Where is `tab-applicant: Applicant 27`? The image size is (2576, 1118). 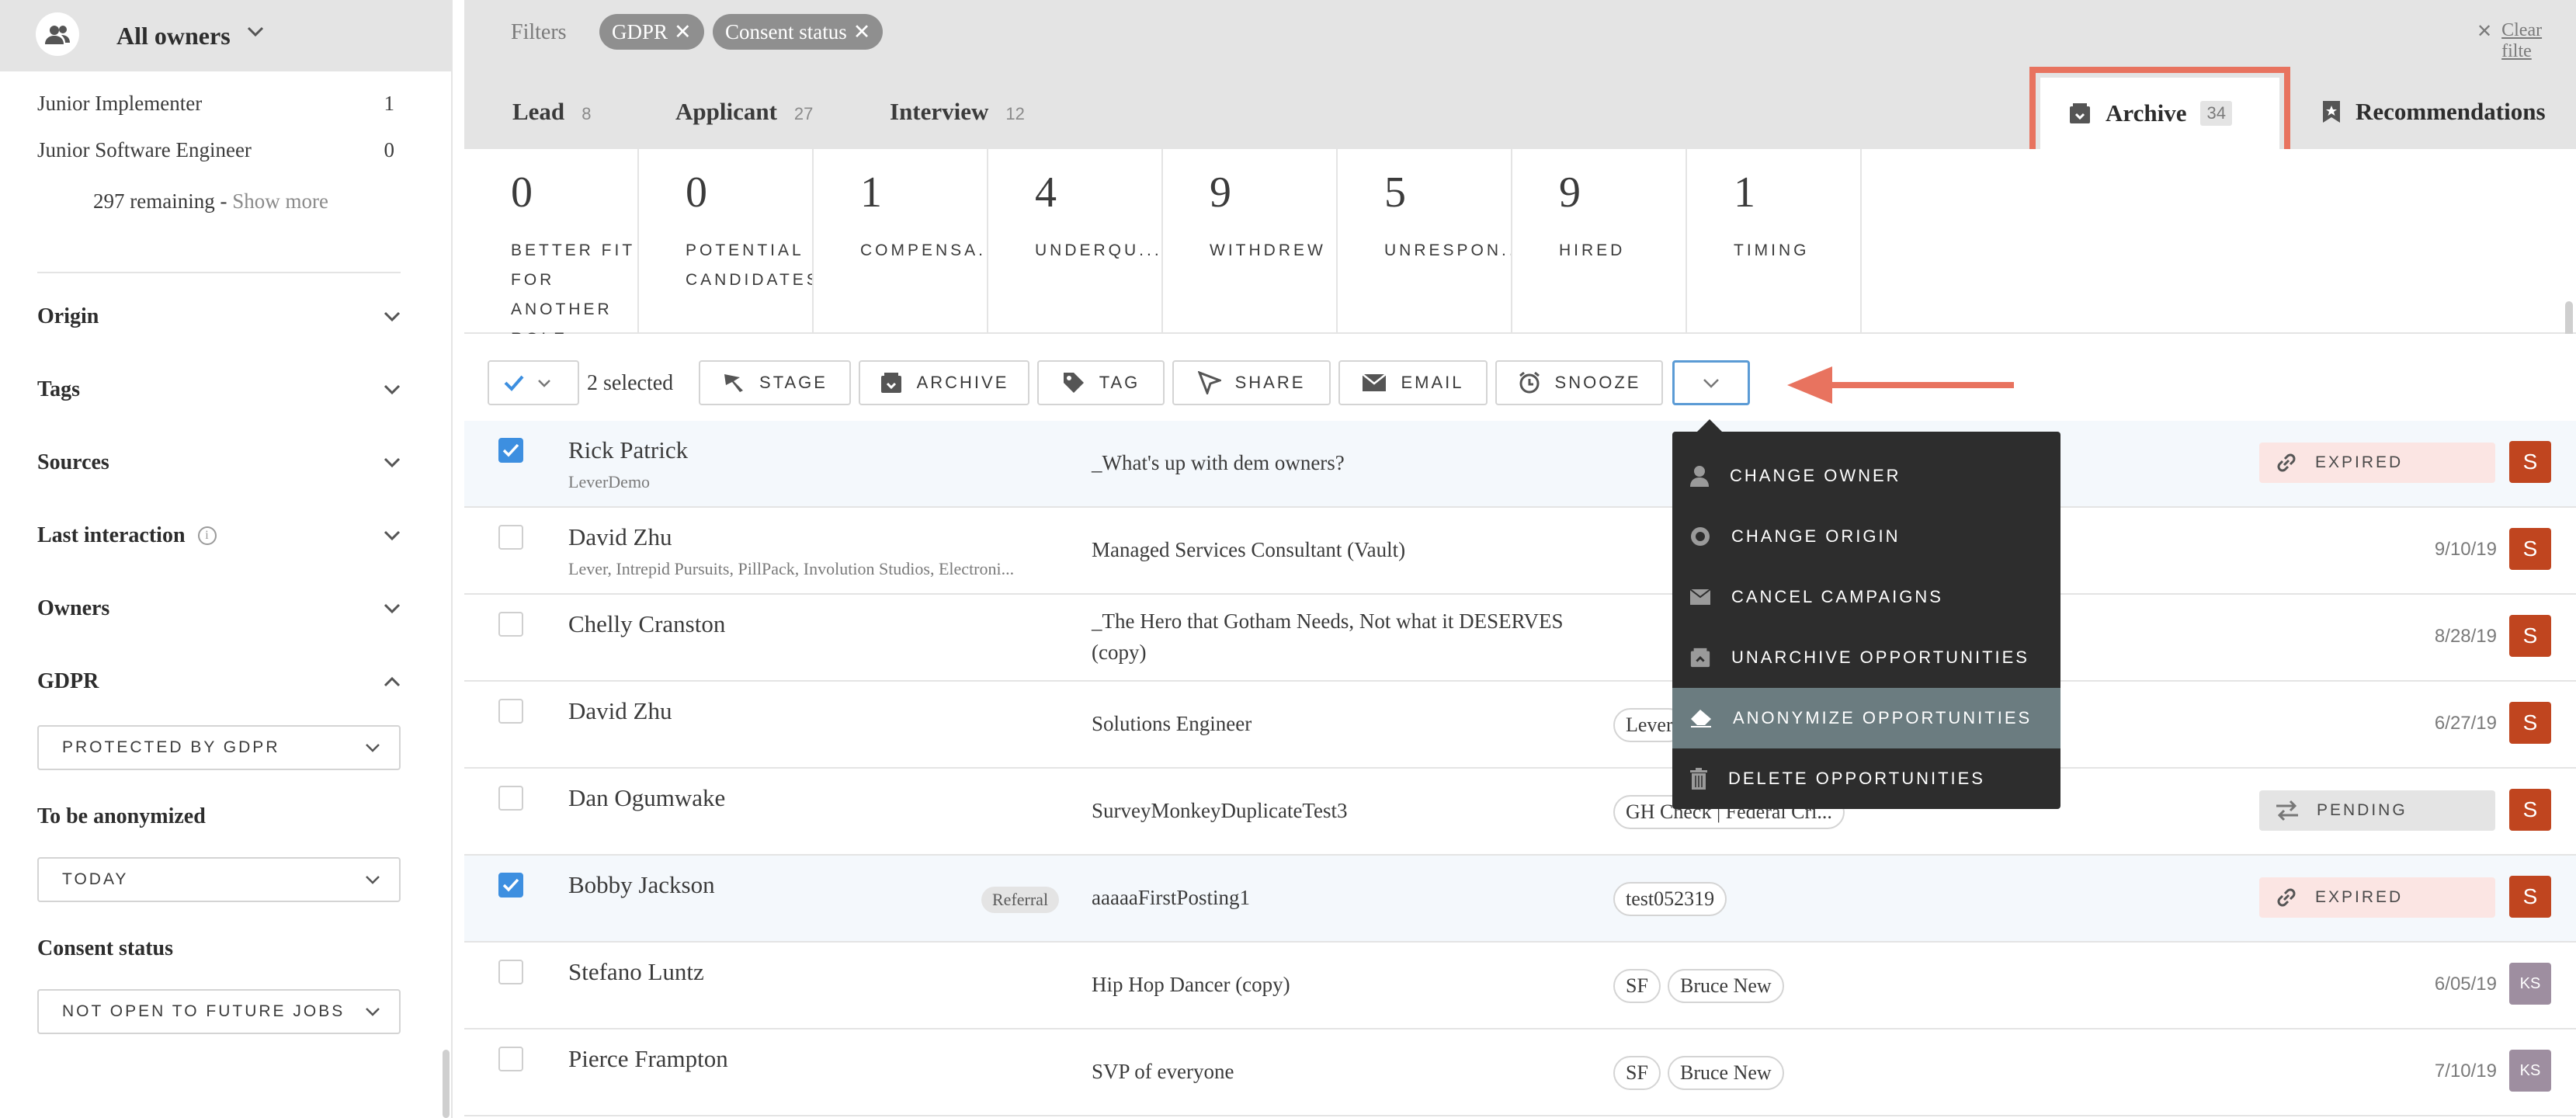 tab-applicant: Applicant 27 is located at coordinates (744, 112).